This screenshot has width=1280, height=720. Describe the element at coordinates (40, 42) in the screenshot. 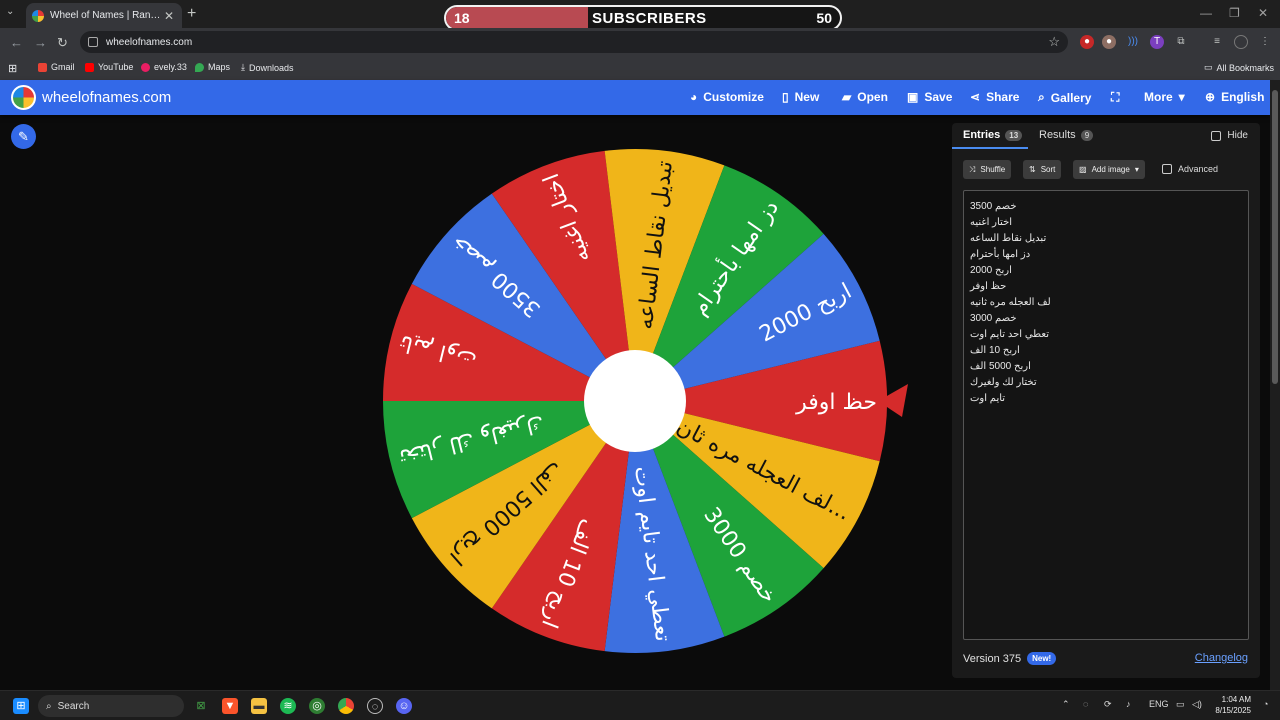

I see `forward-icon: →` at that location.